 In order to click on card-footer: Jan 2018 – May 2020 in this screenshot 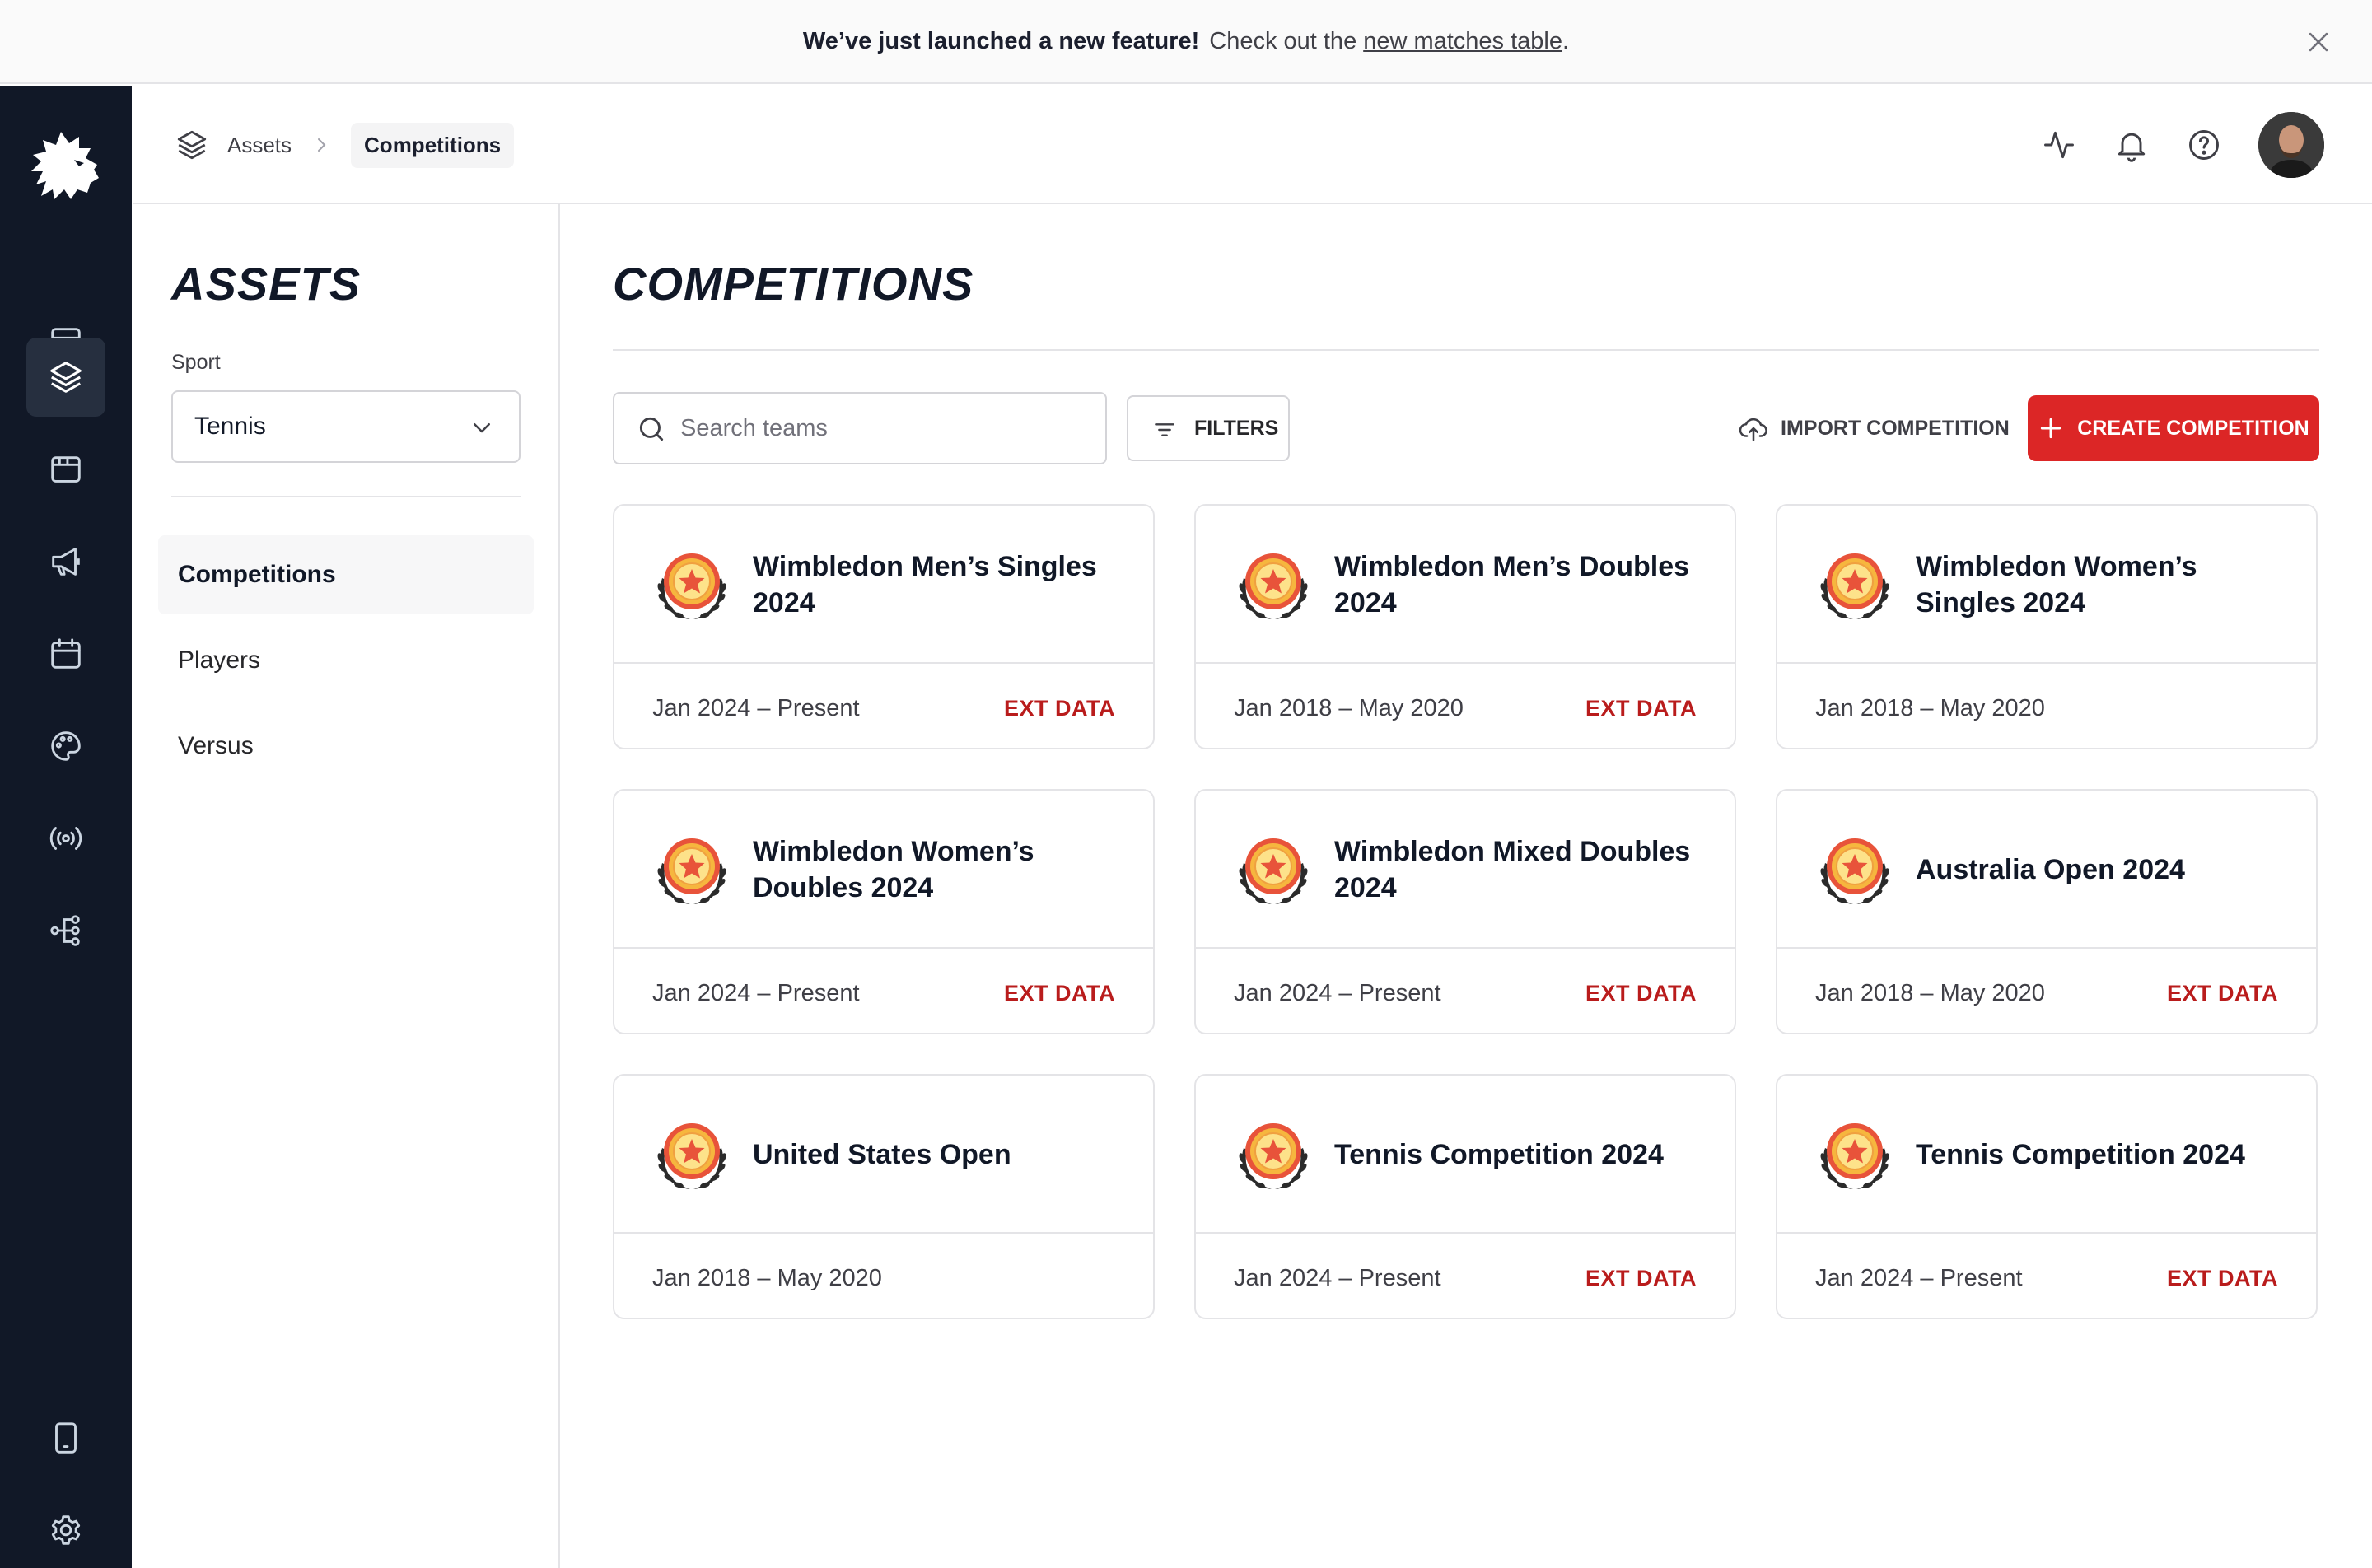, I will do `click(2046, 708)`.